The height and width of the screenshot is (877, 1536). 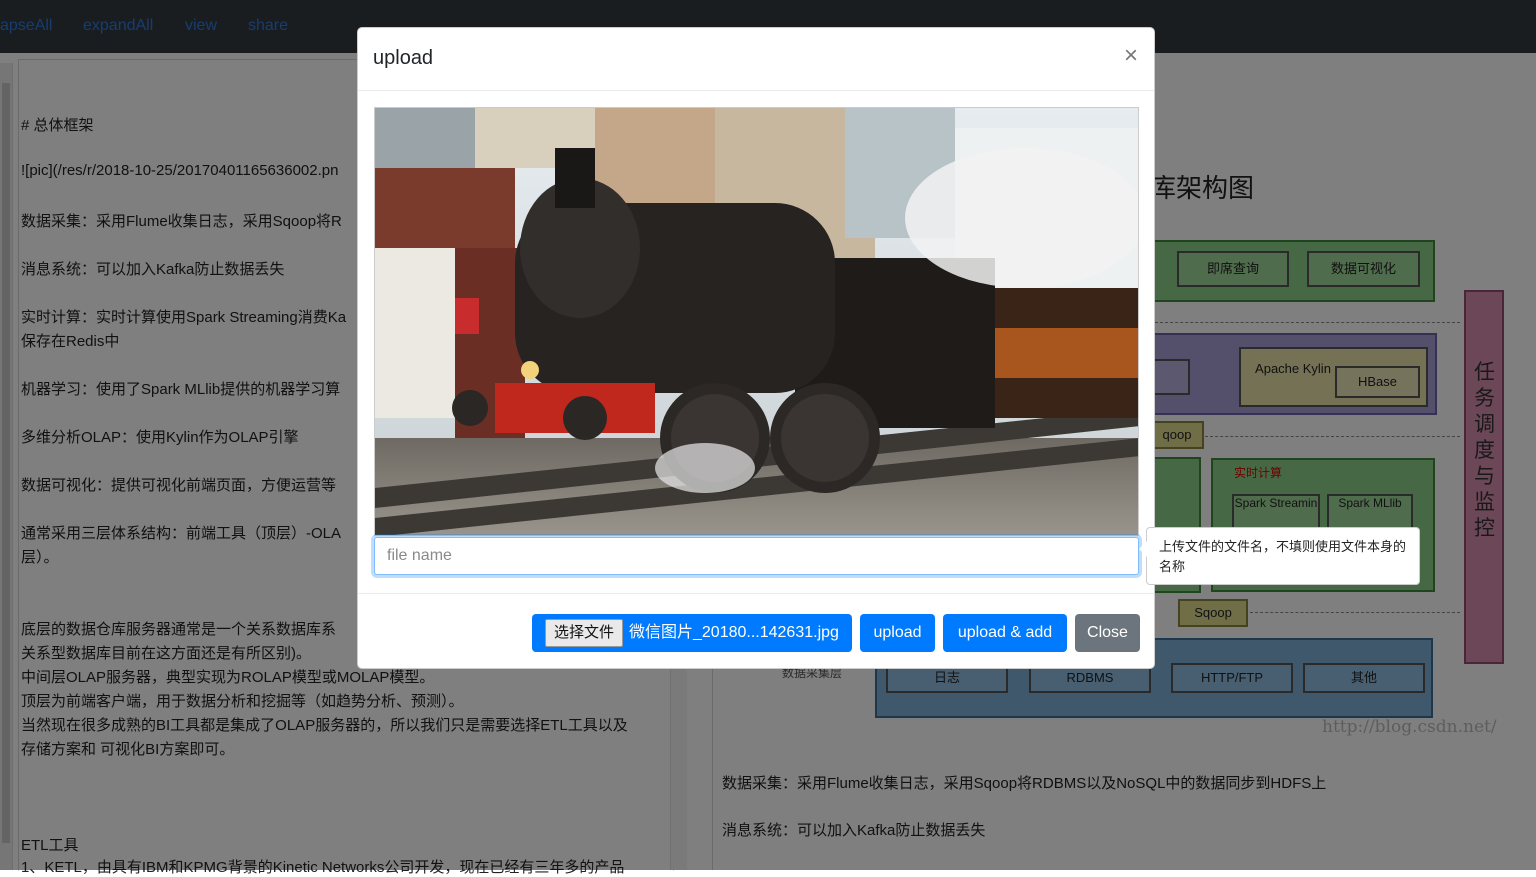 I want to click on filename-tooltip: 上传文件的文件名，不填则使用文件本身的名称, so click(x=1279, y=556).